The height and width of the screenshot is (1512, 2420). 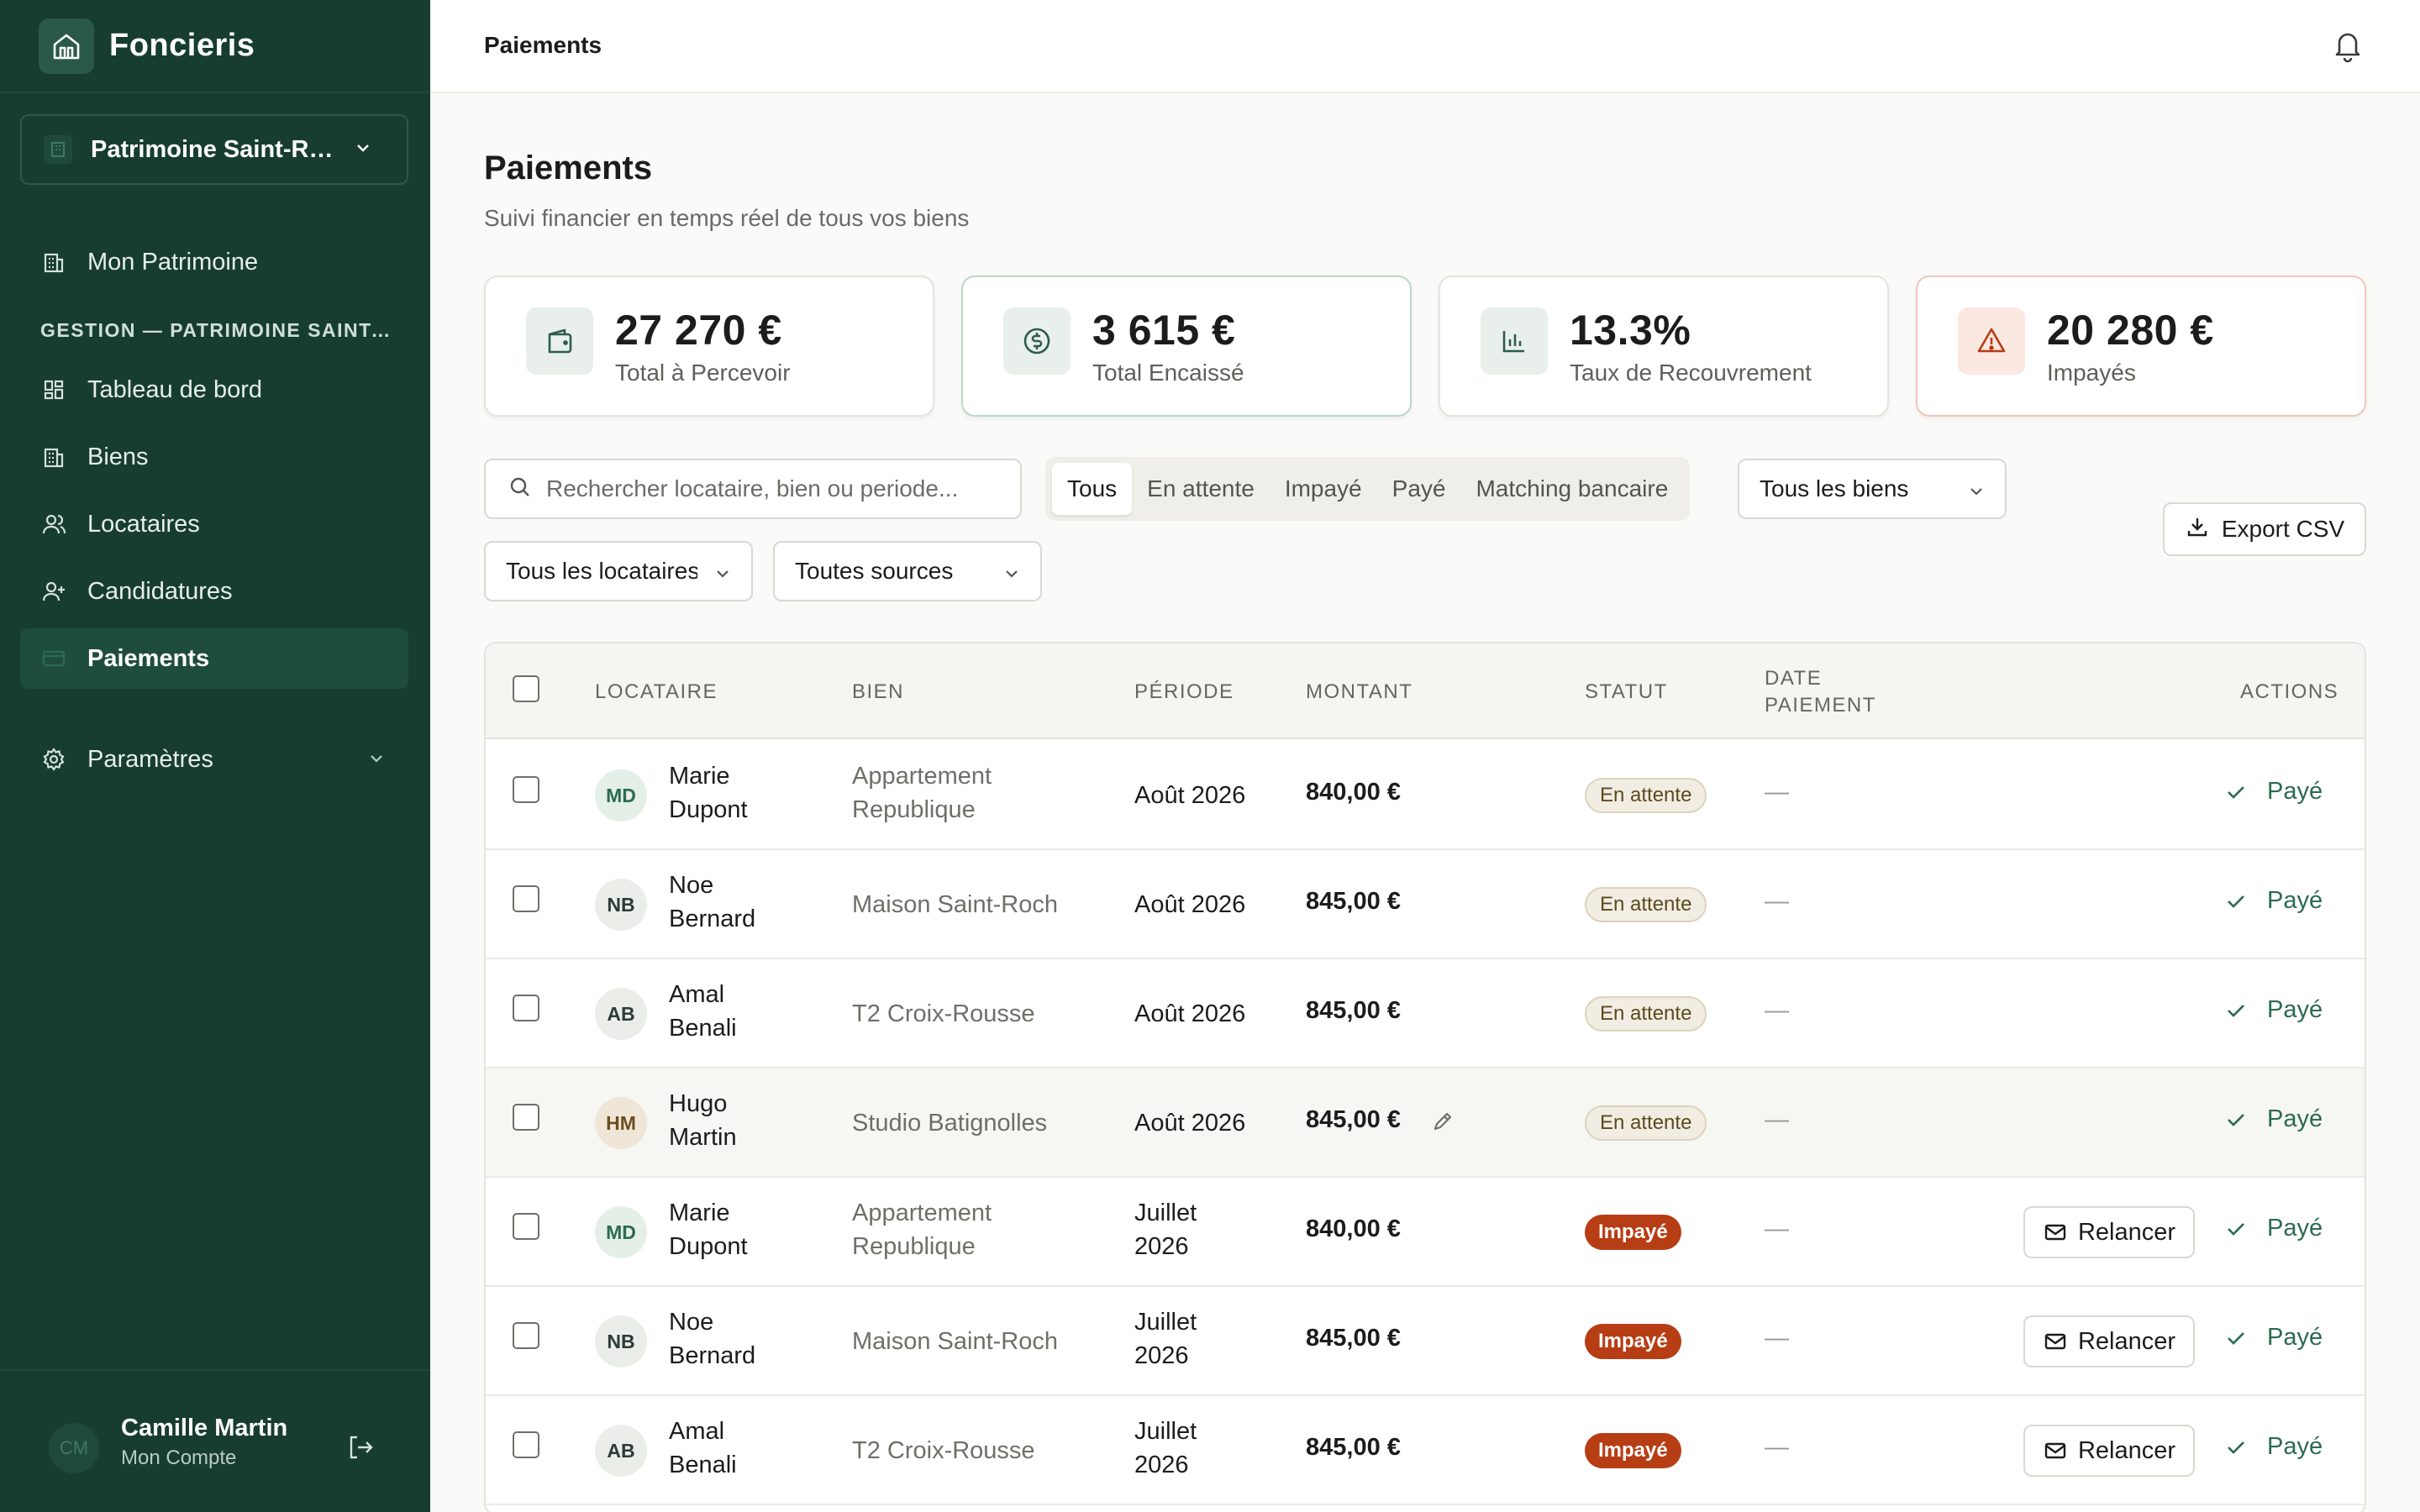 What do you see at coordinates (955, 904) in the screenshot?
I see `property-name: Maison Saint-Roch` at bounding box center [955, 904].